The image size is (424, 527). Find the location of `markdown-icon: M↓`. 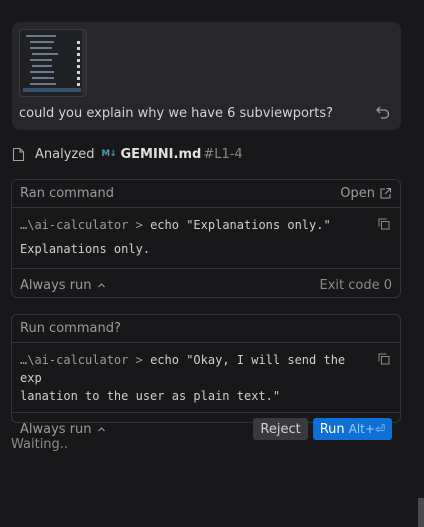

markdown-icon: M↓ is located at coordinates (109, 154).